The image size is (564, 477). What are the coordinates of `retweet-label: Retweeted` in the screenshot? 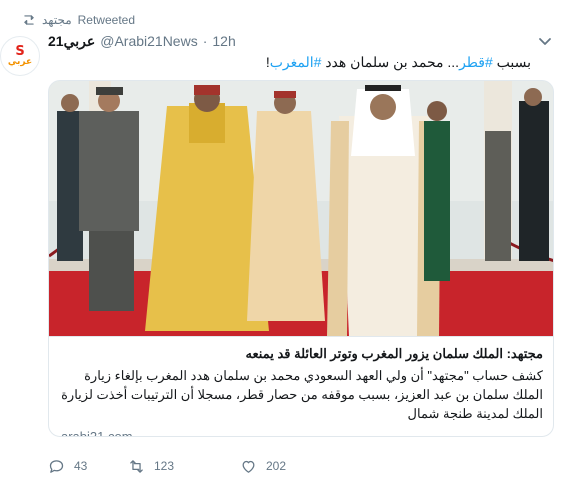 It's located at (106, 20).